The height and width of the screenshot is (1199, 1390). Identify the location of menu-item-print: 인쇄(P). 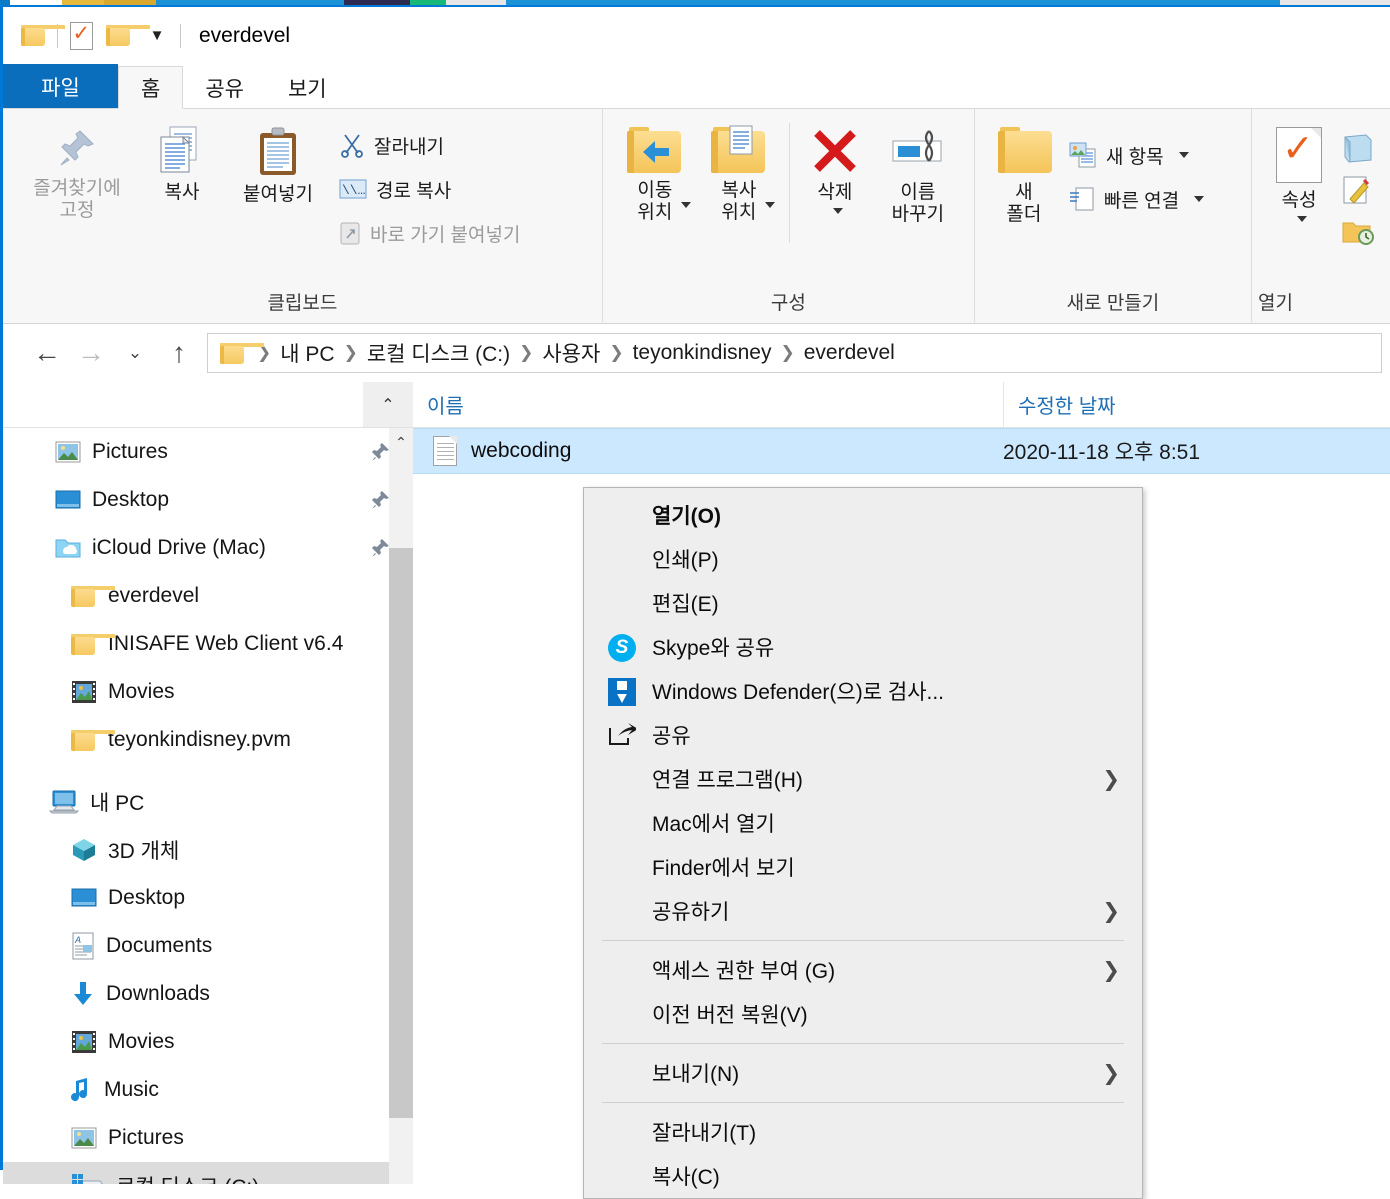
(863, 559).